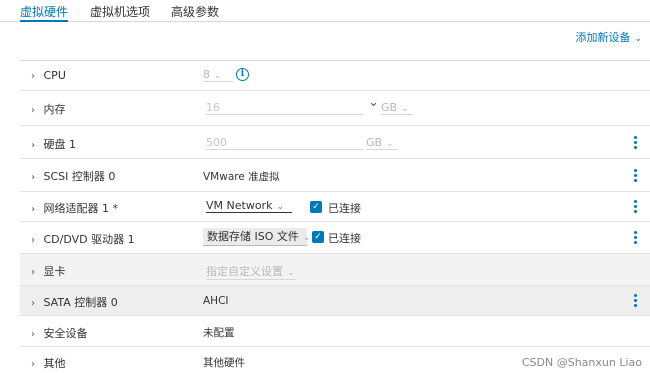  What do you see at coordinates (120, 12) in the screenshot?
I see `tab-vm-options: 虚拟机选项` at bounding box center [120, 12].